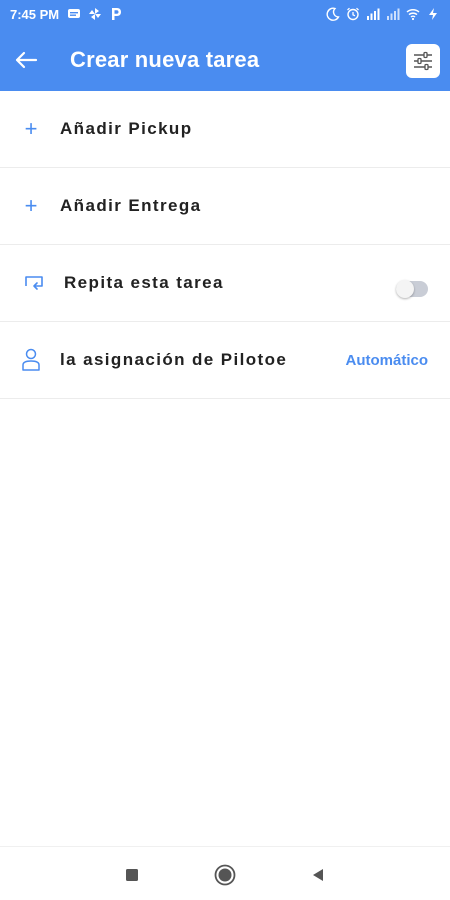  Describe the element at coordinates (144, 282) in the screenshot. I see `repeat-task-label: Repita esta tarea` at that location.